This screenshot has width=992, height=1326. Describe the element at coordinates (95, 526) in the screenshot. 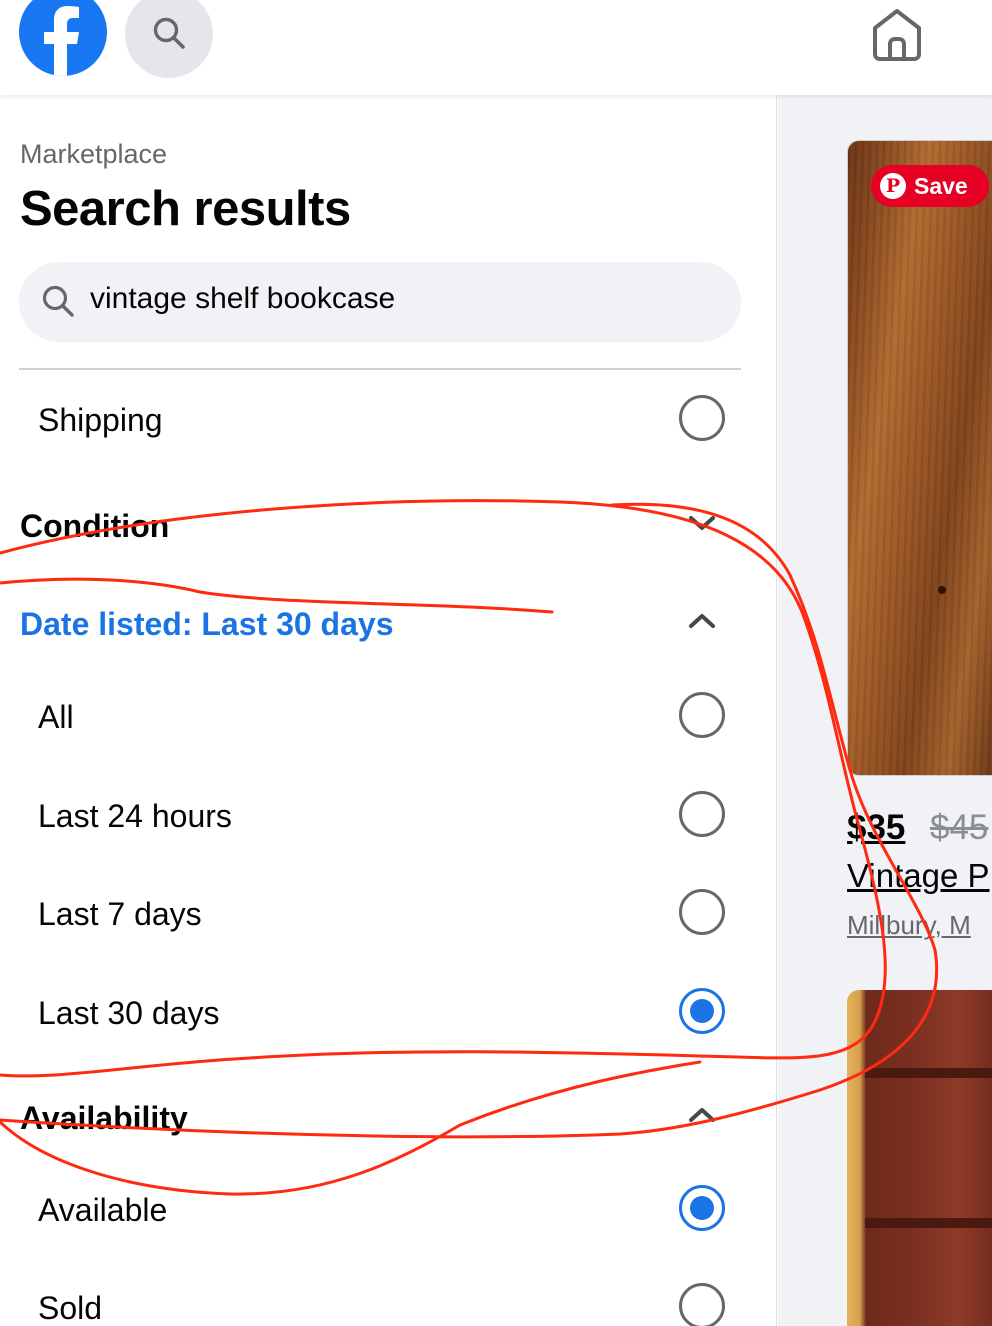

I see `section-condition-label: Condition` at that location.